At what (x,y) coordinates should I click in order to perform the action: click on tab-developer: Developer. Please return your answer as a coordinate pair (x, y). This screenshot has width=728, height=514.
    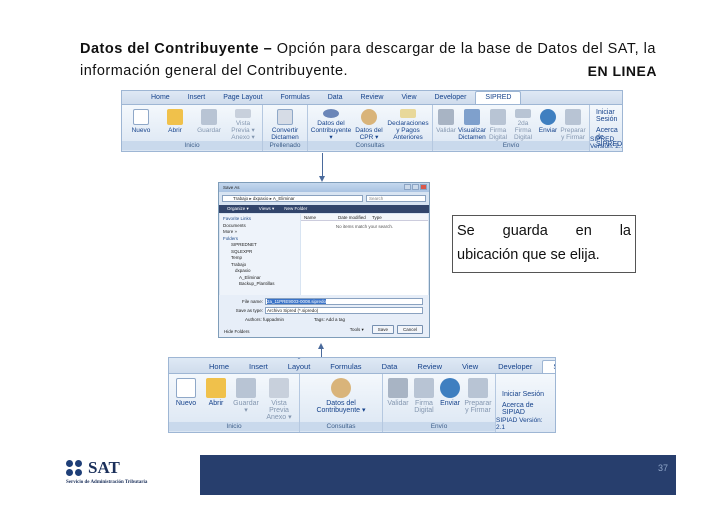
    Looking at the image, I should click on (451, 98).